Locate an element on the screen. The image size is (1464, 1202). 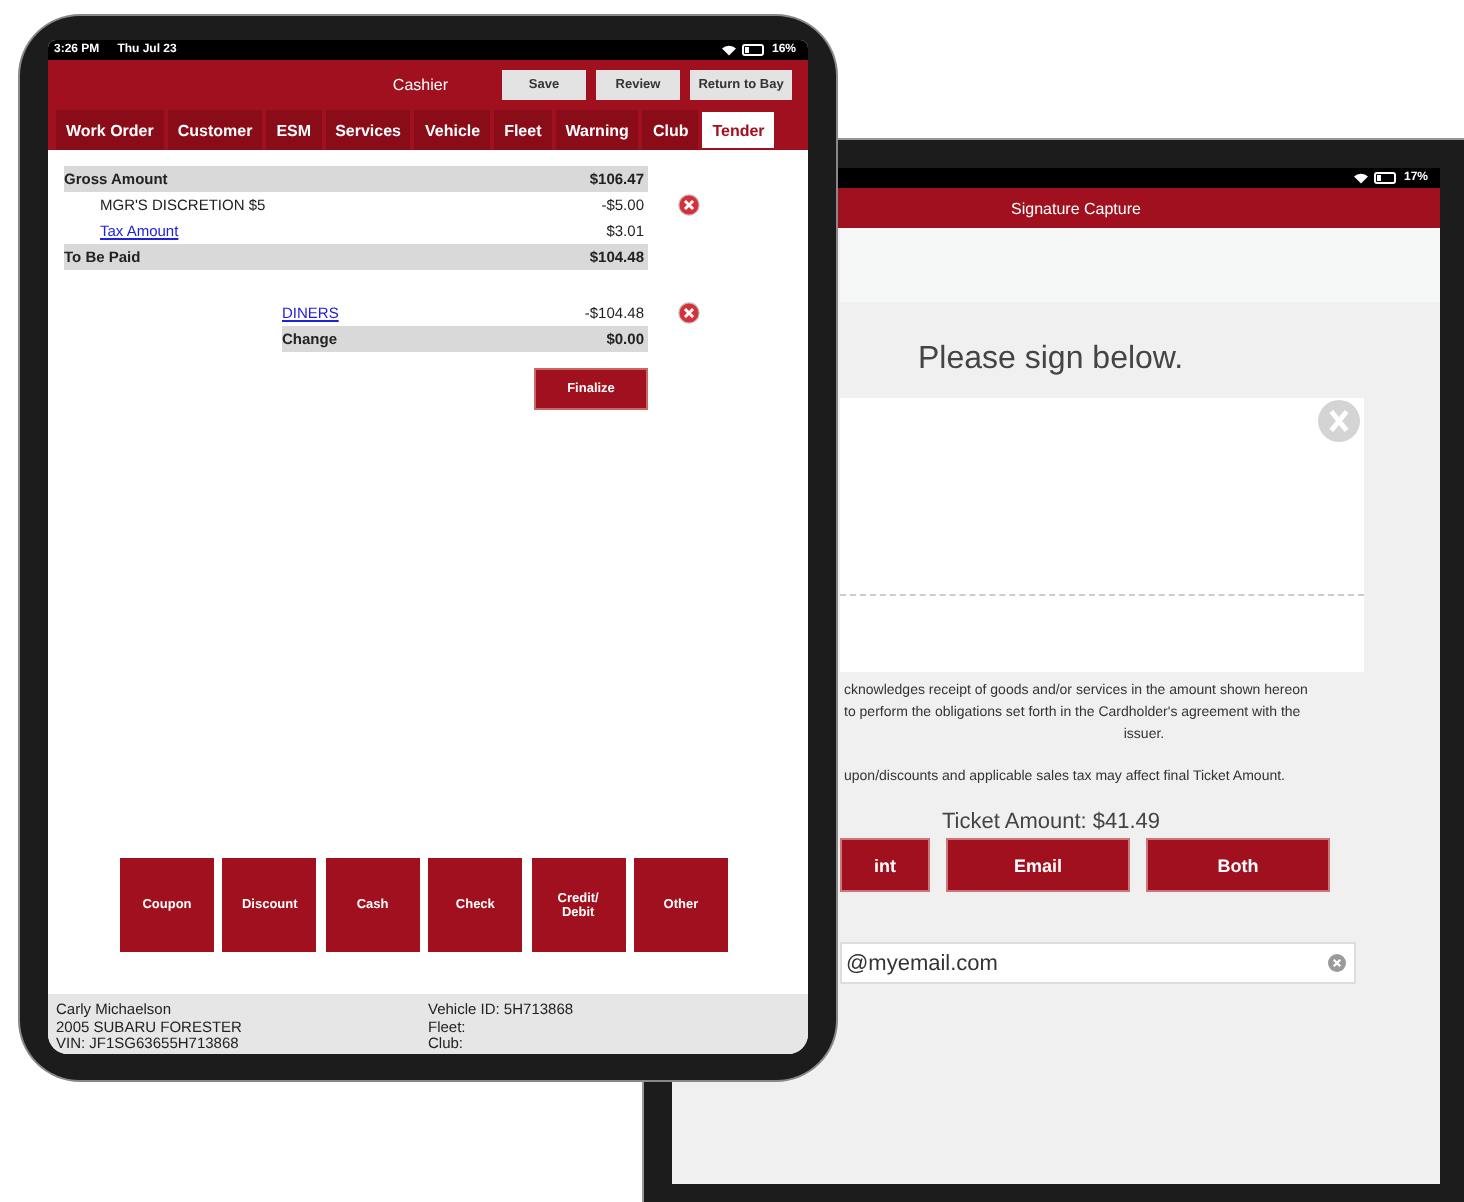
tab: Services is located at coordinates (368, 130).